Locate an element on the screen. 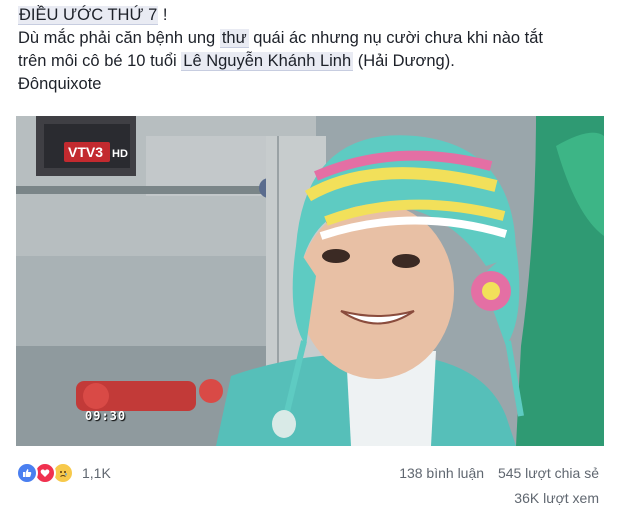 Image resolution: width=617 pixels, height=521 pixels. like-icon is located at coordinates (27, 473).